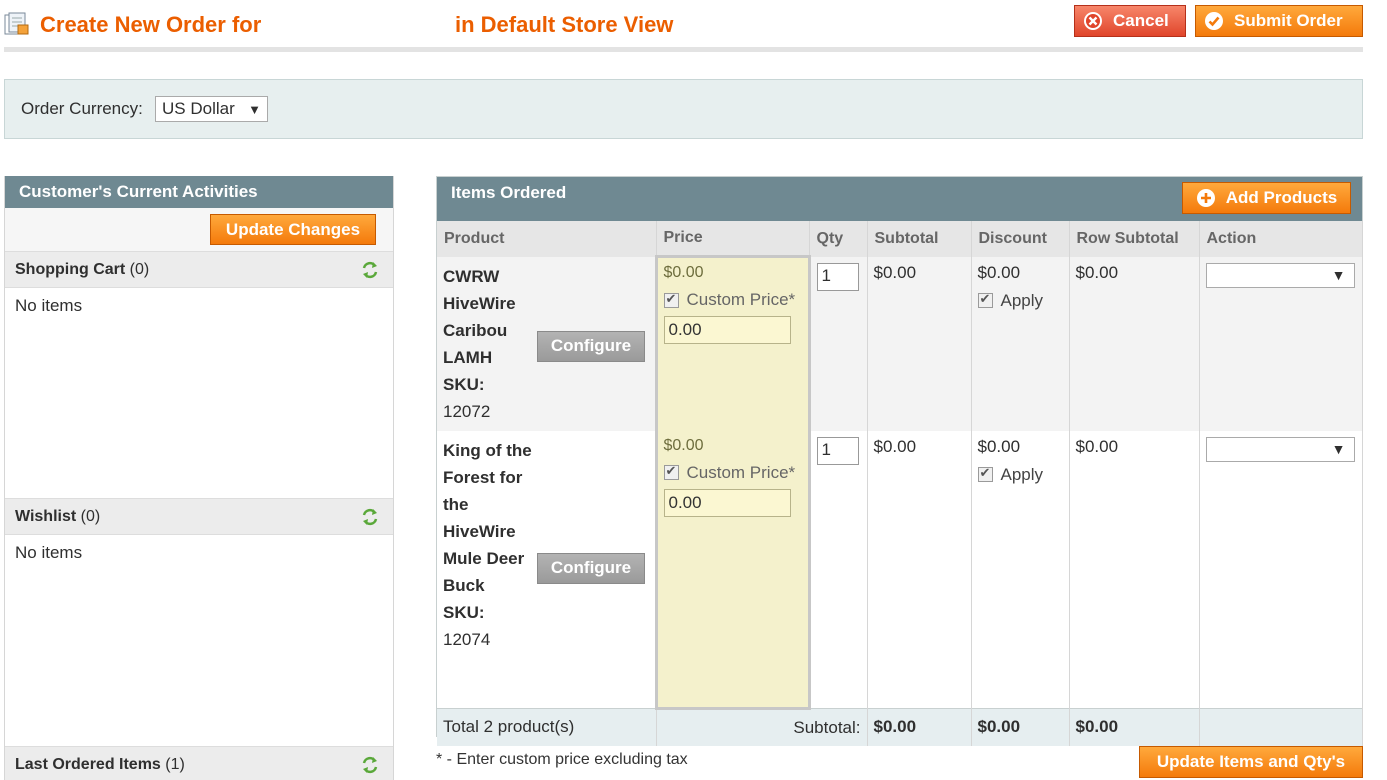  Describe the element at coordinates (467, 411) in the screenshot. I see `product-sku: 12072` at that location.